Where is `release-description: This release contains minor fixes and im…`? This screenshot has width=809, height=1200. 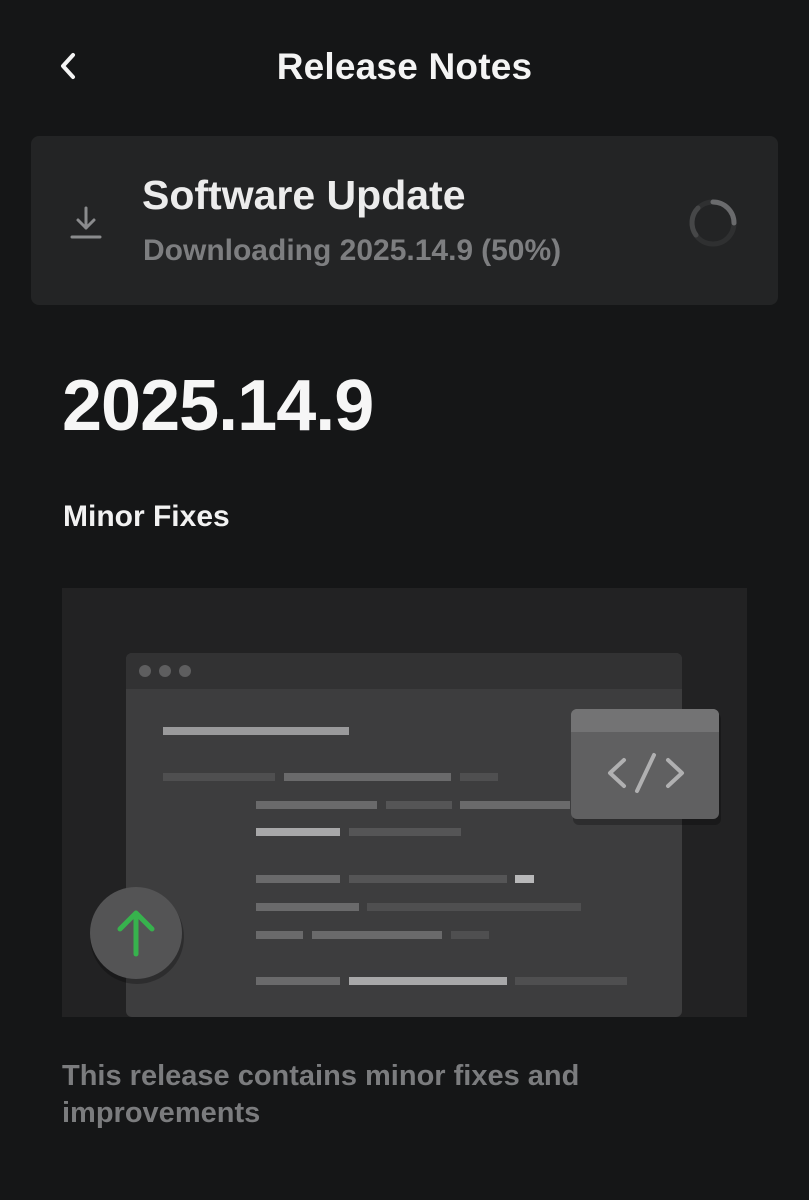
release-description: This release contains minor fixes and im… is located at coordinates (321, 1094).